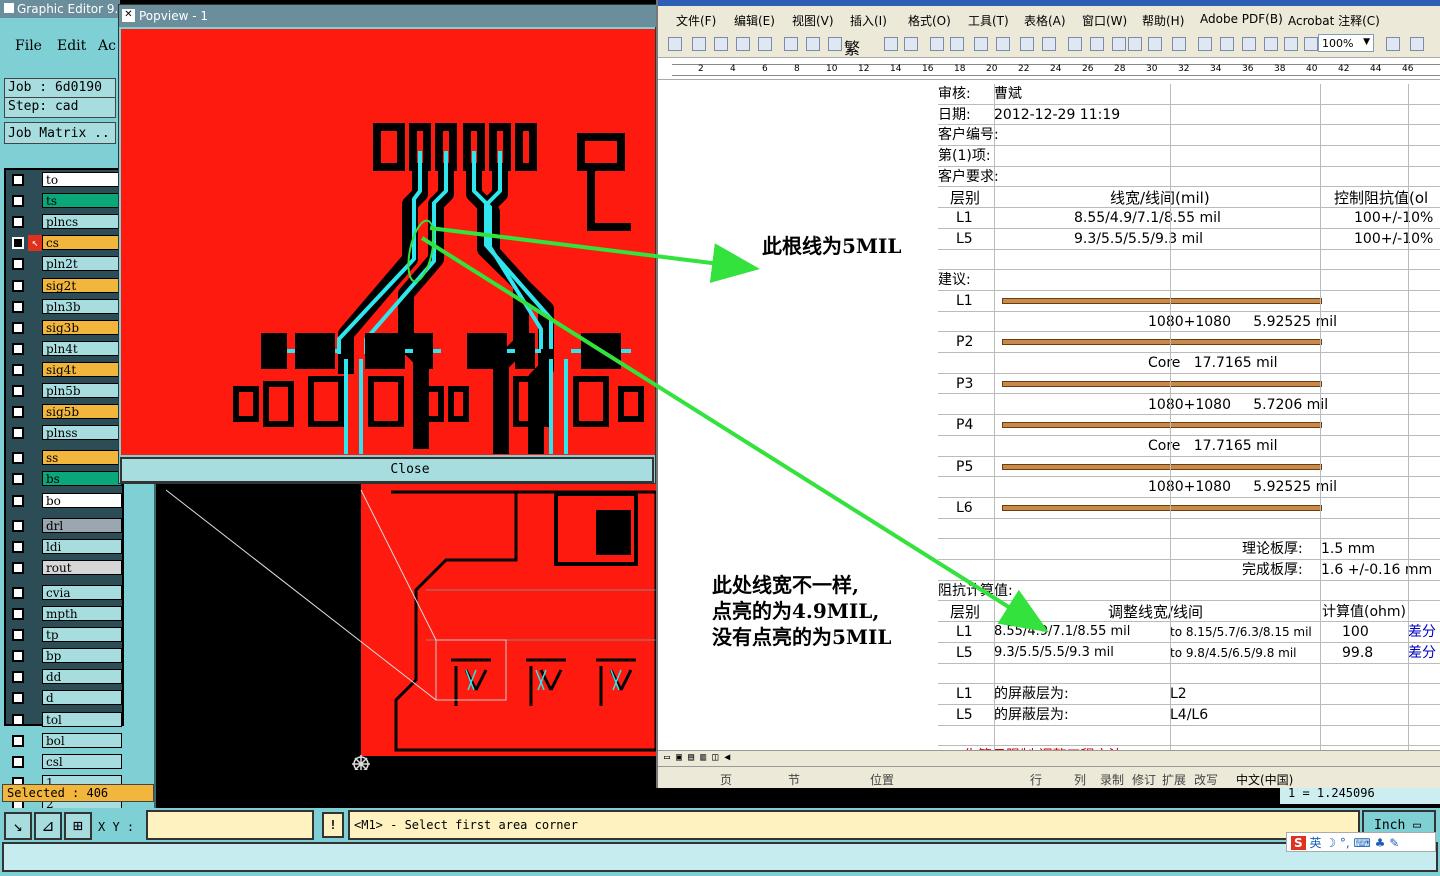 The height and width of the screenshot is (876, 1440). I want to click on view-mode-icons: ▭ ▣ ▤ ▥ ◫ ◀, so click(697, 757).